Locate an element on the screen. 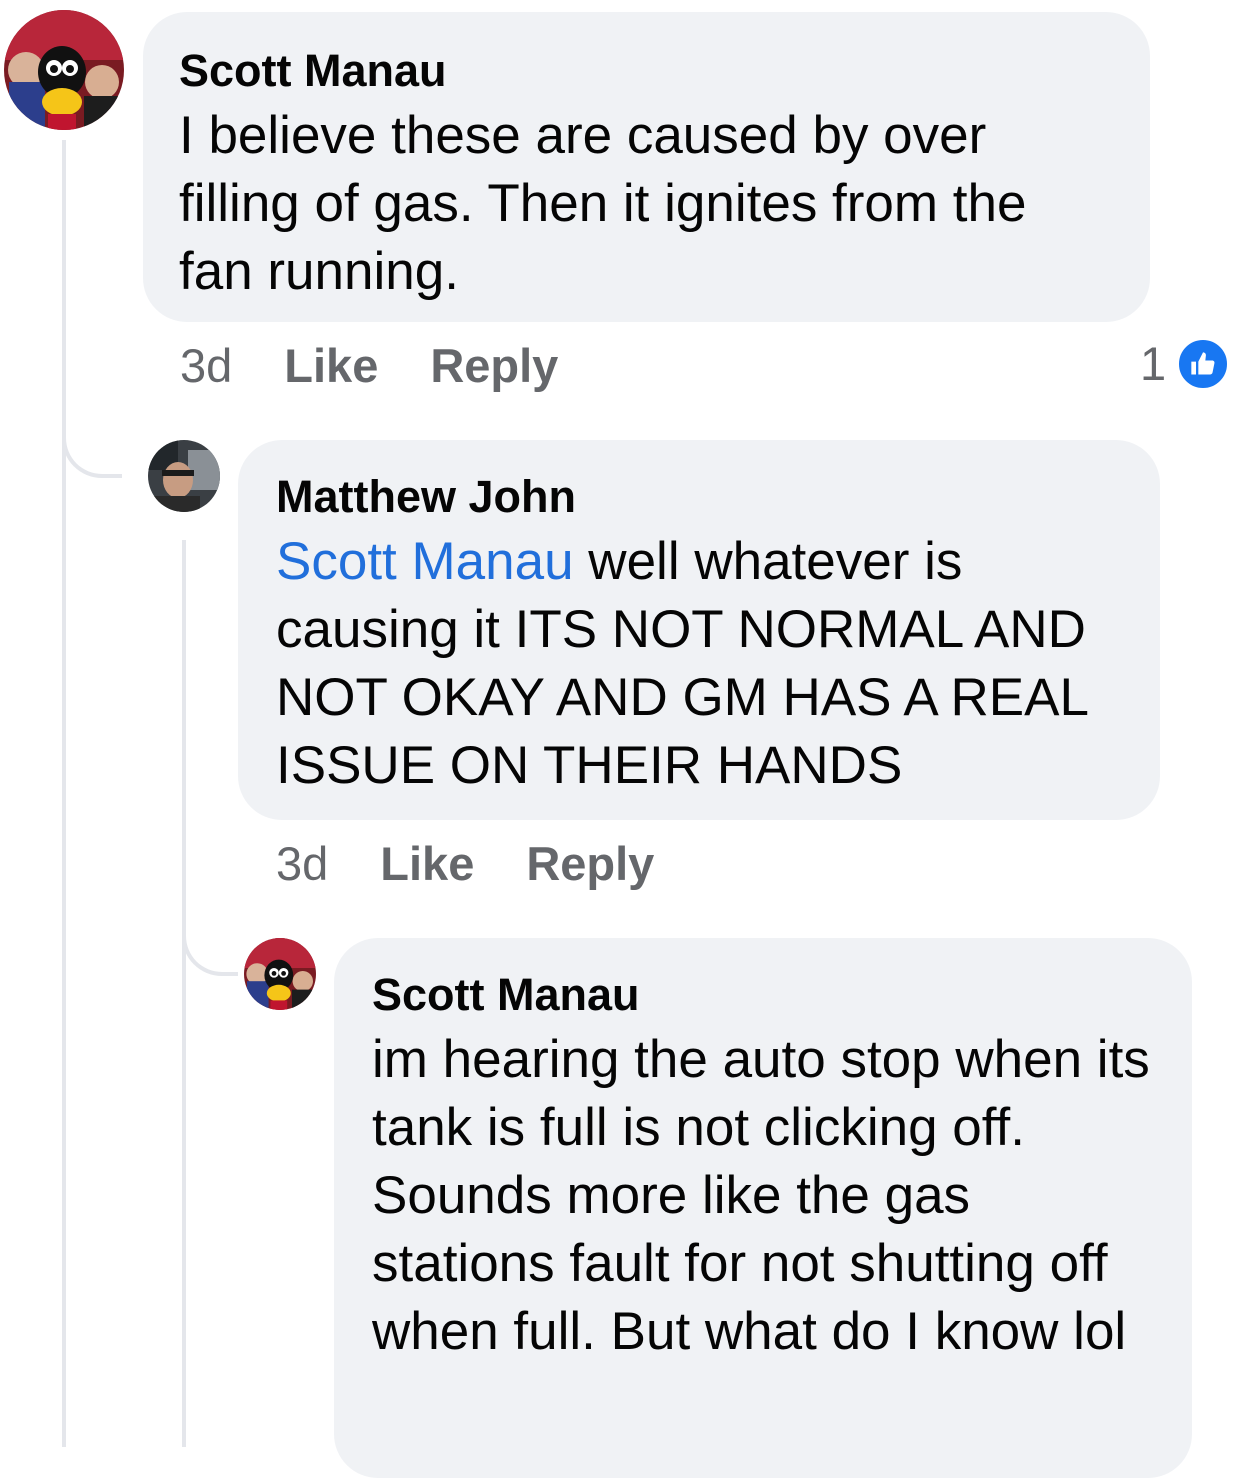 The height and width of the screenshot is (1478, 1252). comment-author: Matthew John is located at coordinates (700, 497).